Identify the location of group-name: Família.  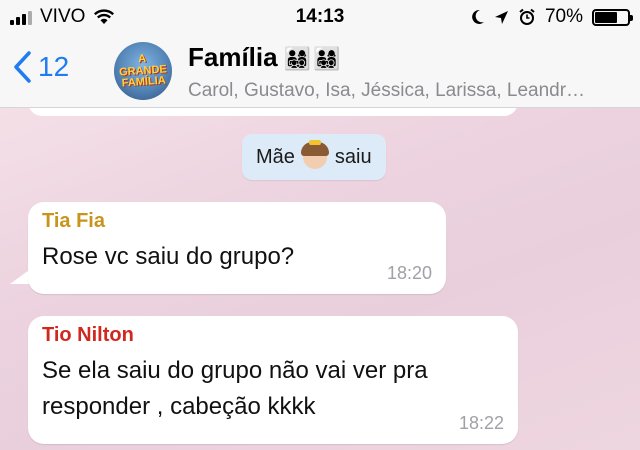
(233, 57).